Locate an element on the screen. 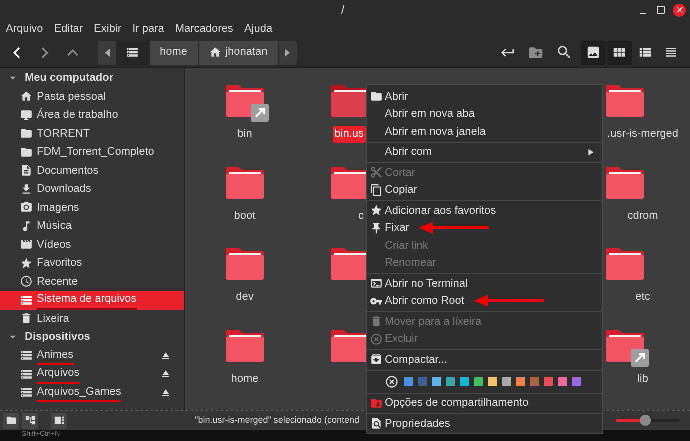 The height and width of the screenshot is (441, 690). zoom-slider is located at coordinates (648, 420).